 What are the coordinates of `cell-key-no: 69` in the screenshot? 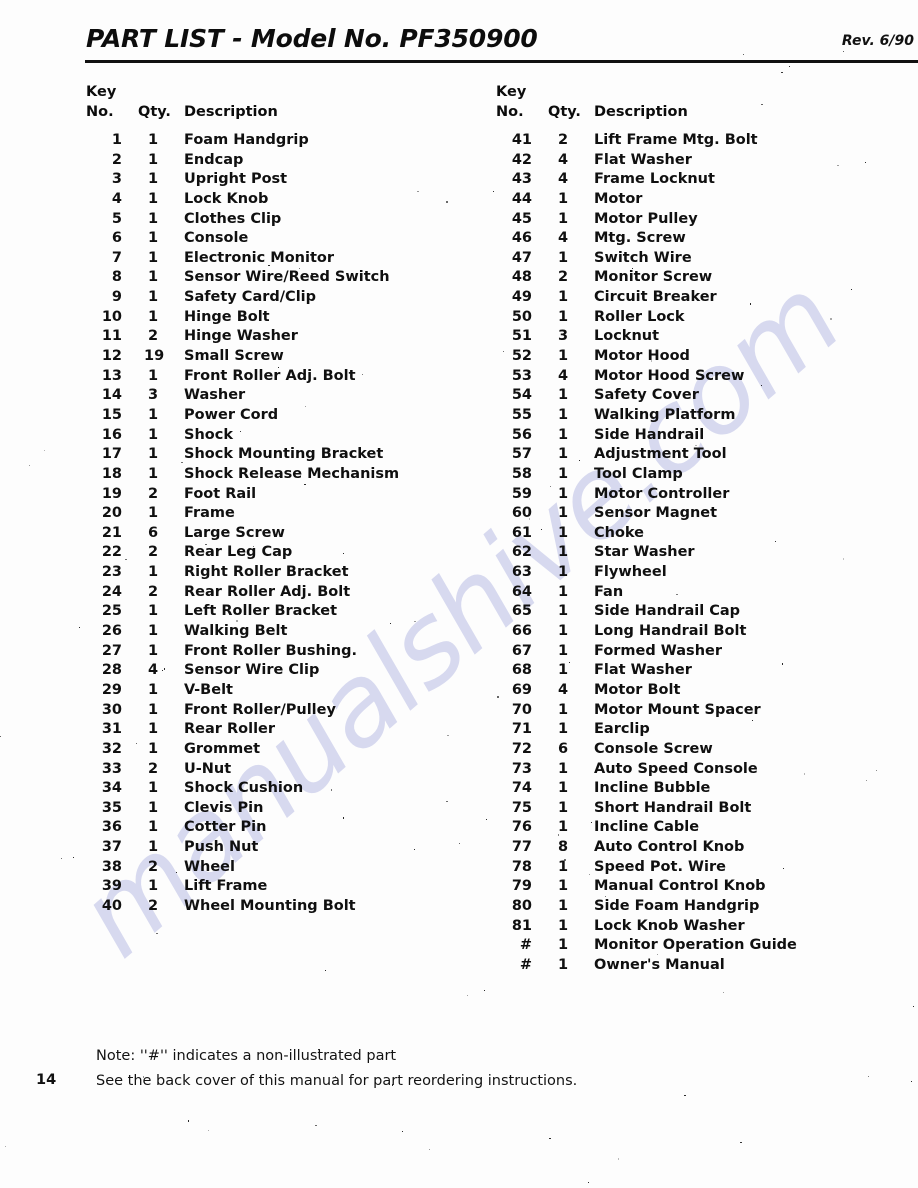 It's located at (521, 689).